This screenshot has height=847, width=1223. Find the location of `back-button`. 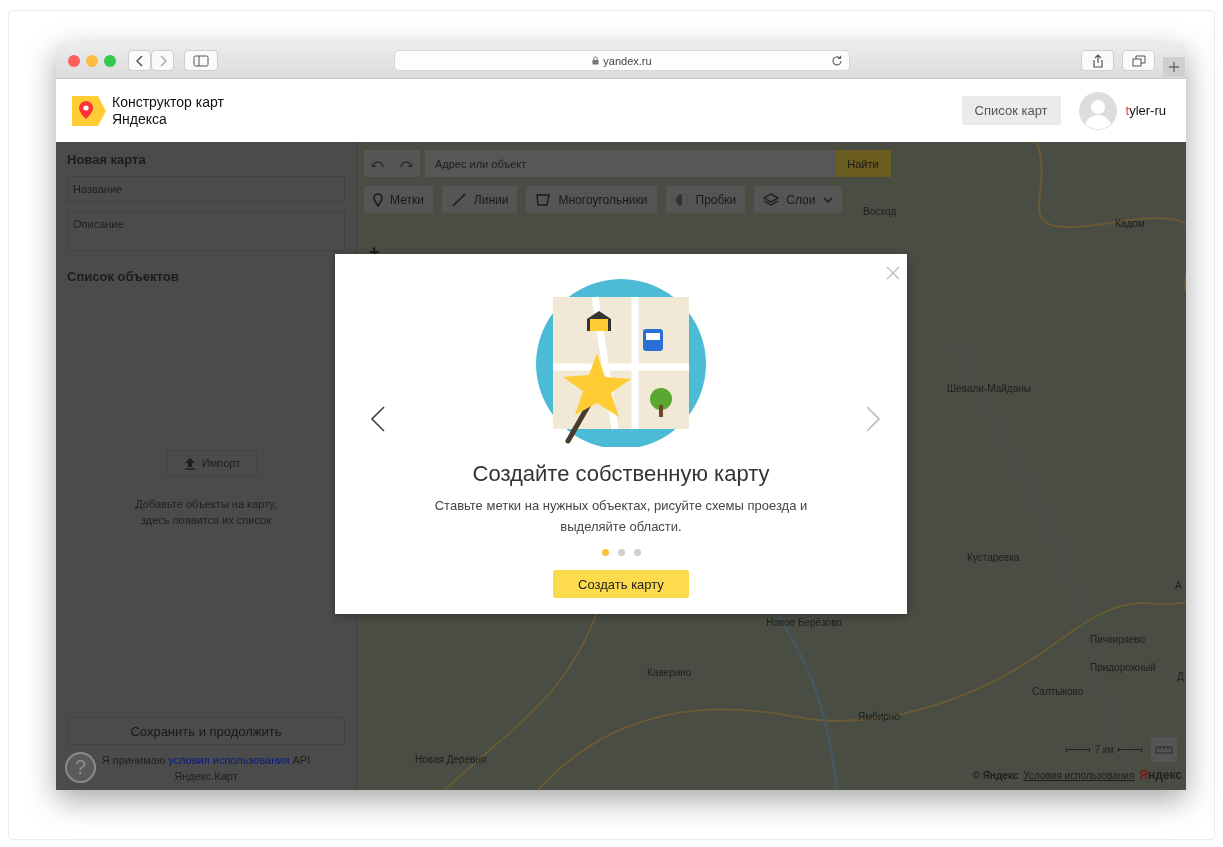

back-button is located at coordinates (139, 60).